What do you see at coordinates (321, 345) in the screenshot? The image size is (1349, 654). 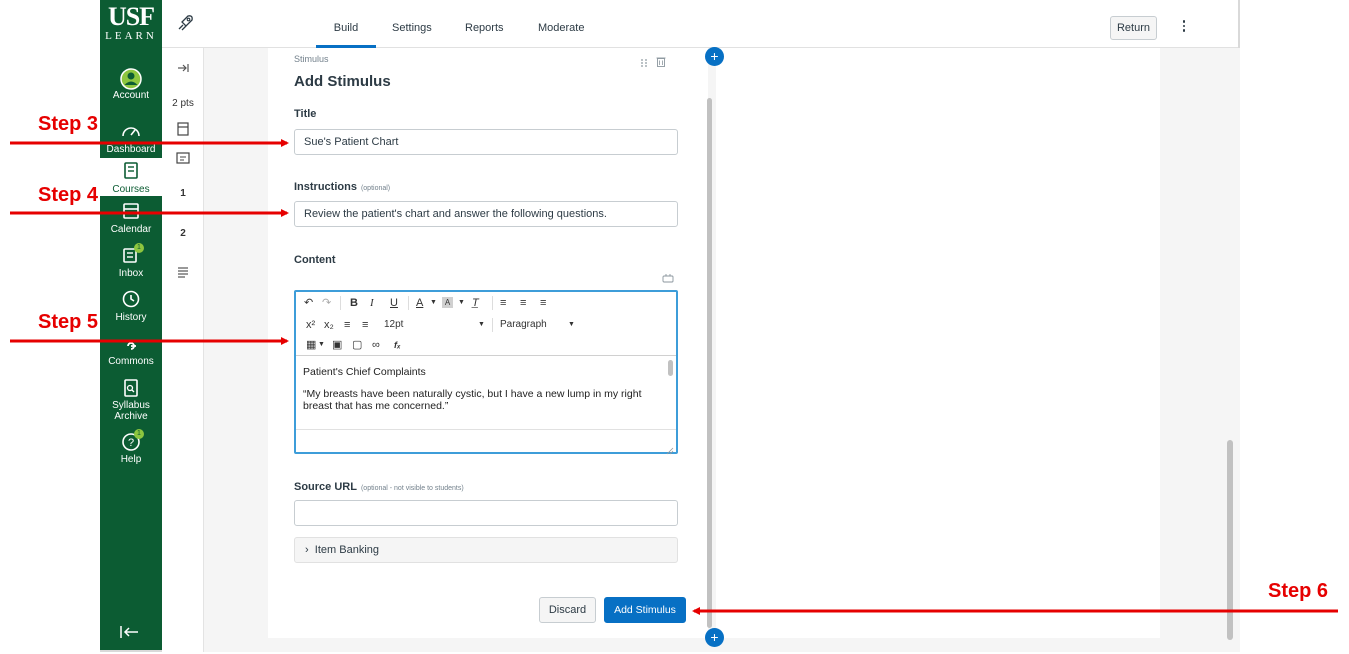 I see `table-dropdown-icon: ▼` at bounding box center [321, 345].